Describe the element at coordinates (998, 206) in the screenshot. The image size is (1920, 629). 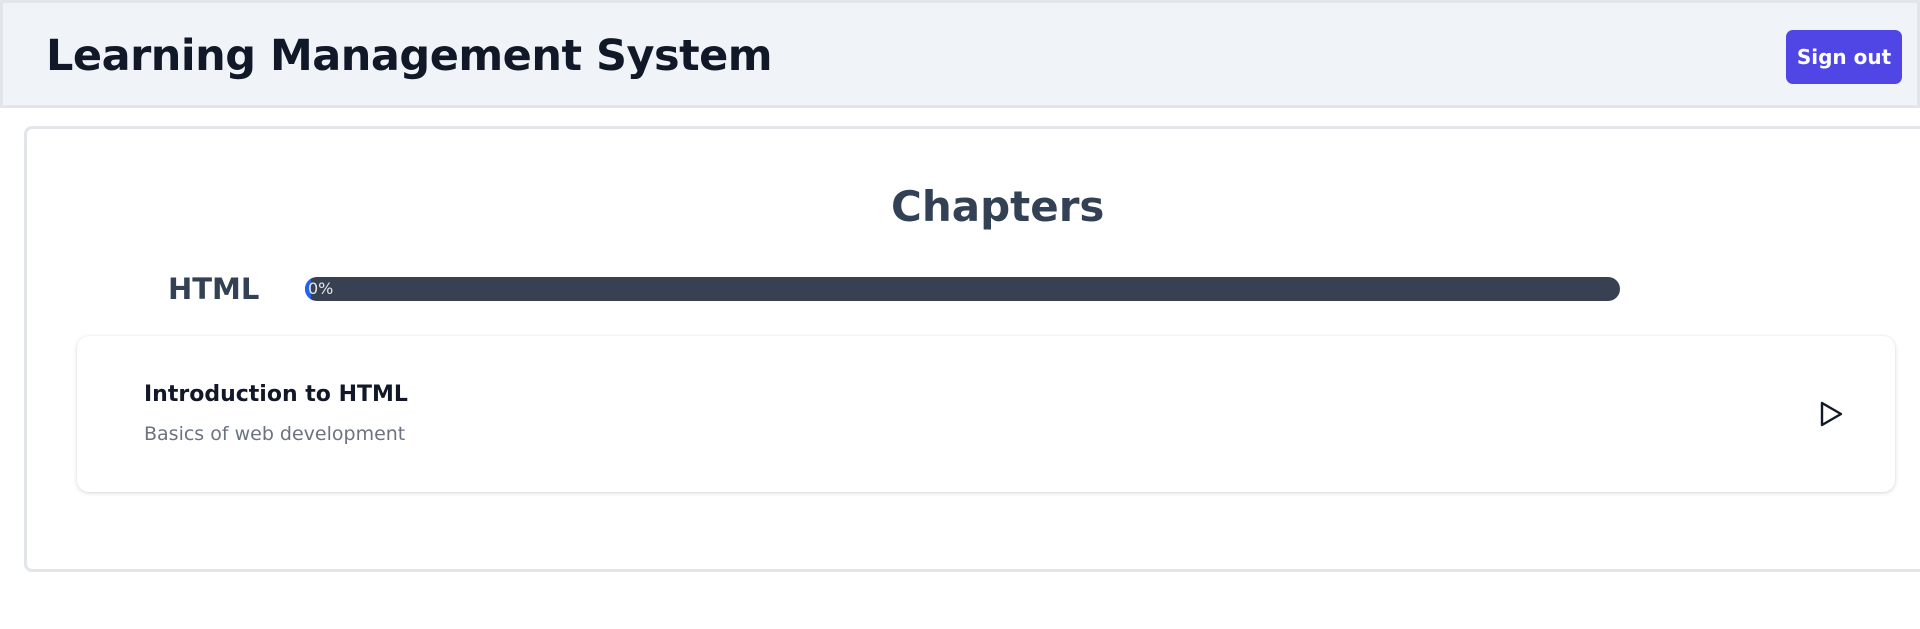
I see `section-title: Chapters` at that location.